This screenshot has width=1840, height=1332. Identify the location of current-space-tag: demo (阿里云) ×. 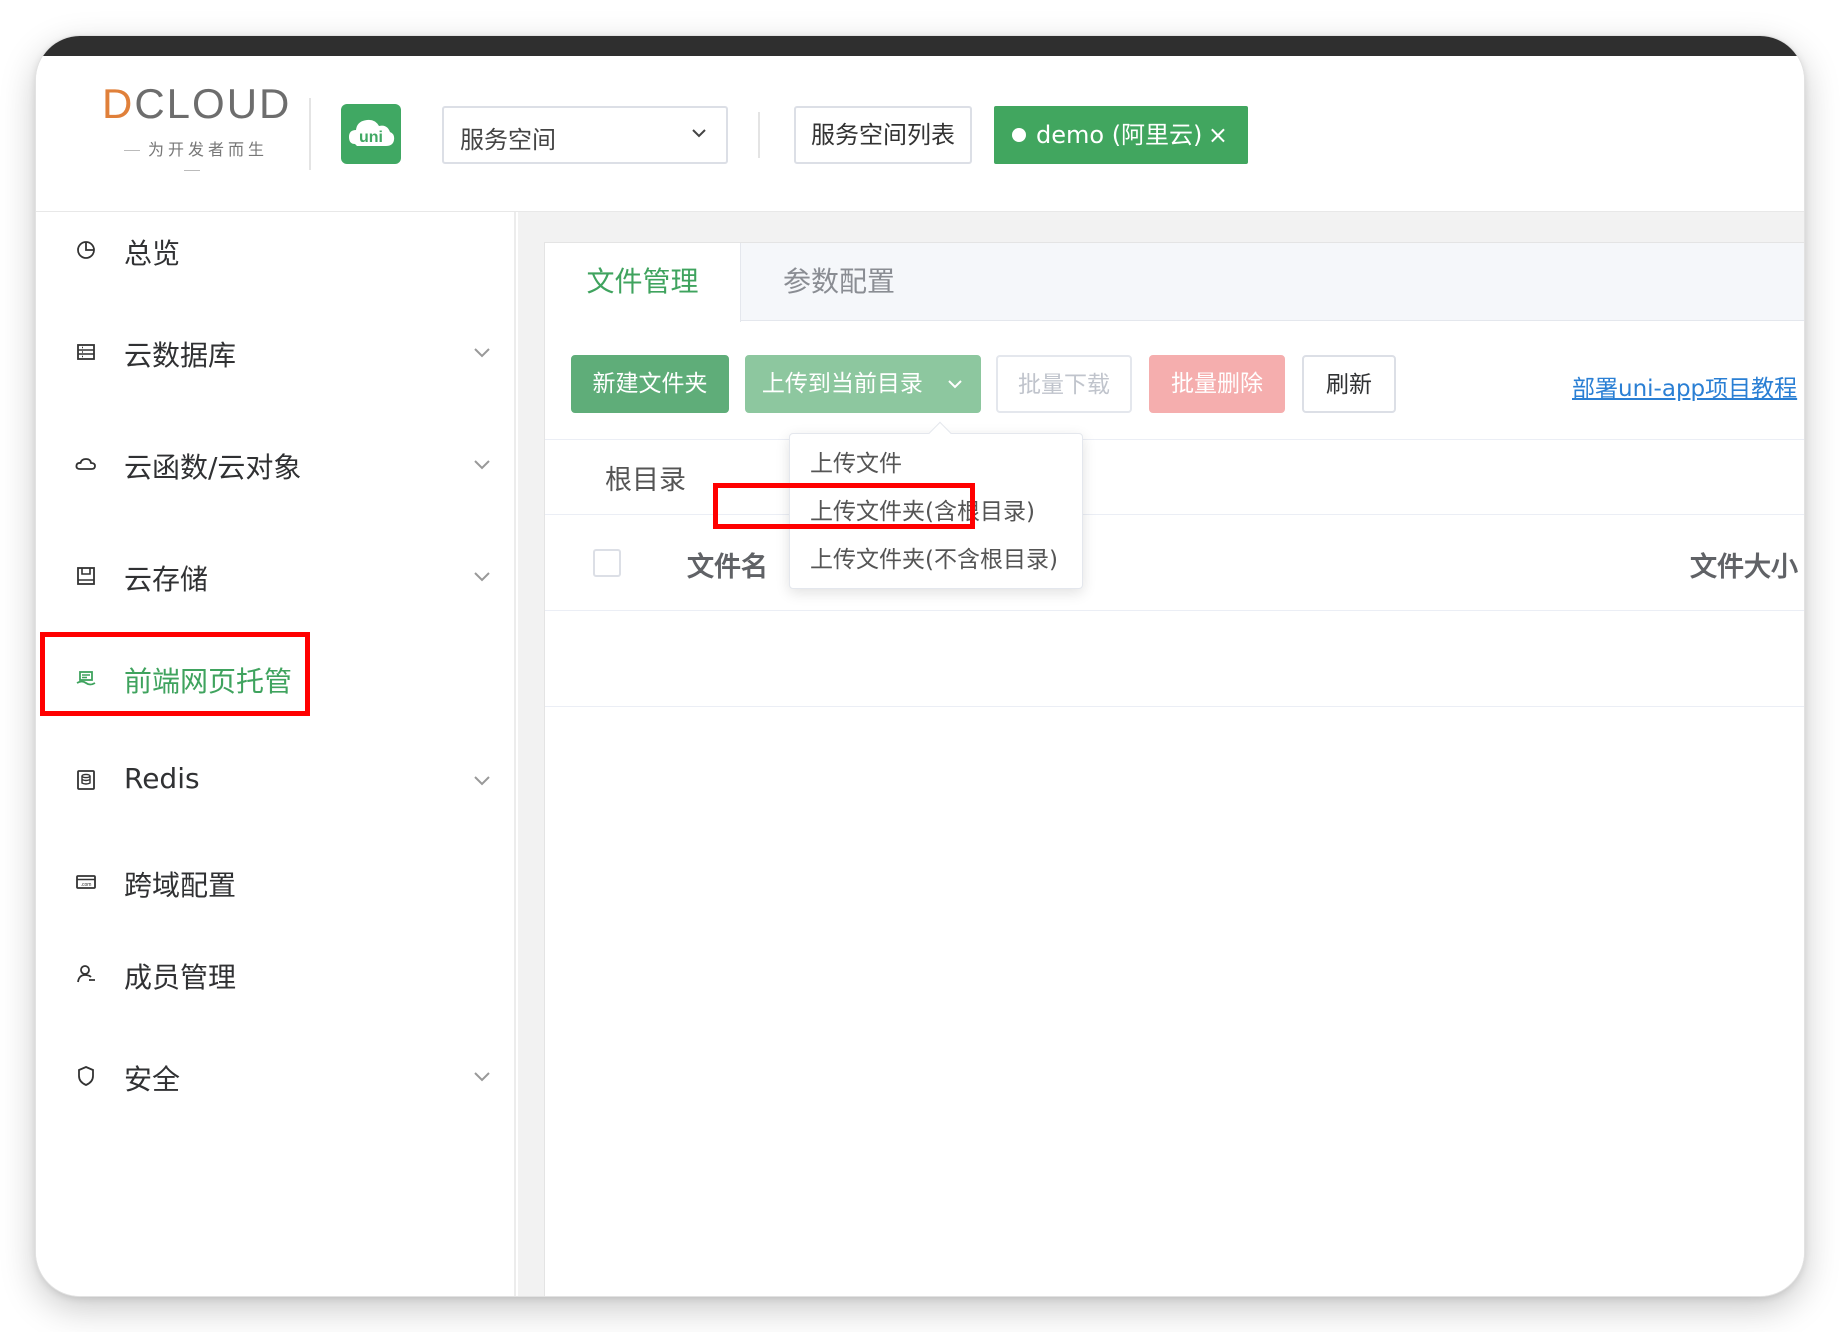
(1121, 135).